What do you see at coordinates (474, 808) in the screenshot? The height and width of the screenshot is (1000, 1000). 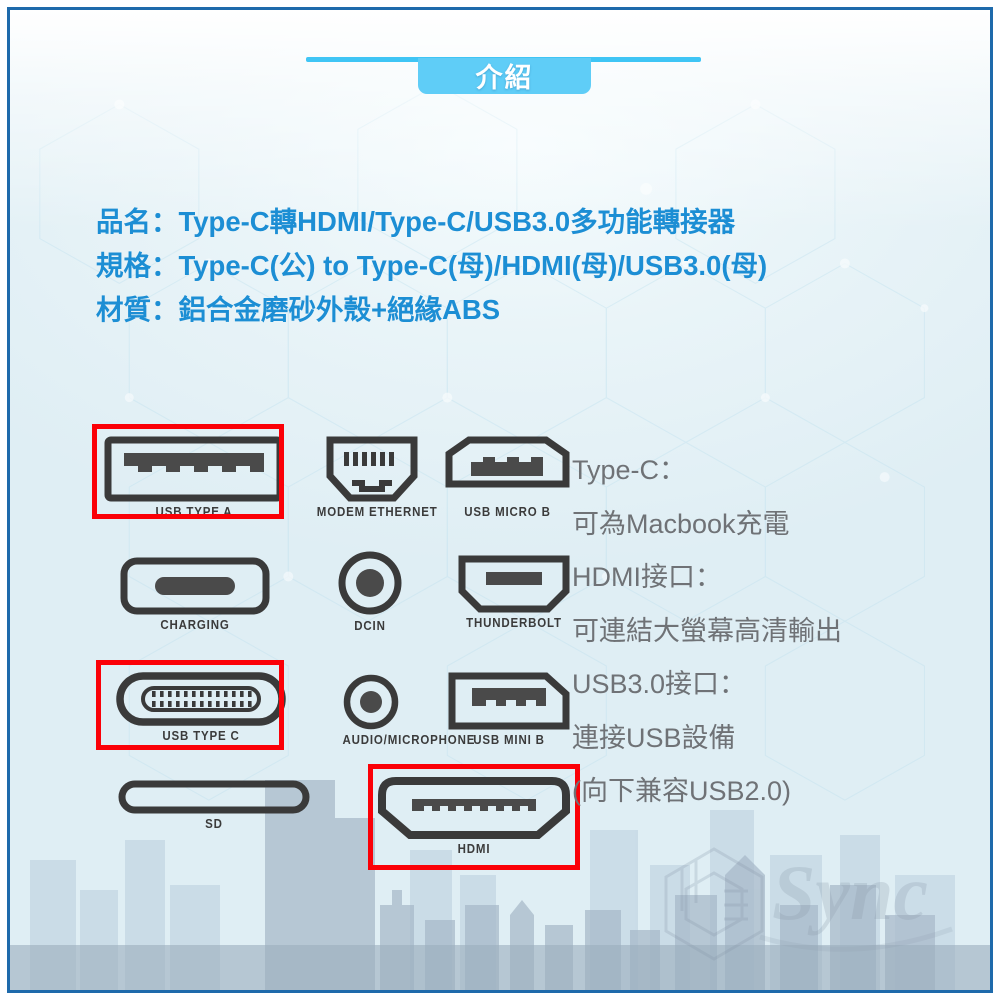 I see `hdmi-icon` at bounding box center [474, 808].